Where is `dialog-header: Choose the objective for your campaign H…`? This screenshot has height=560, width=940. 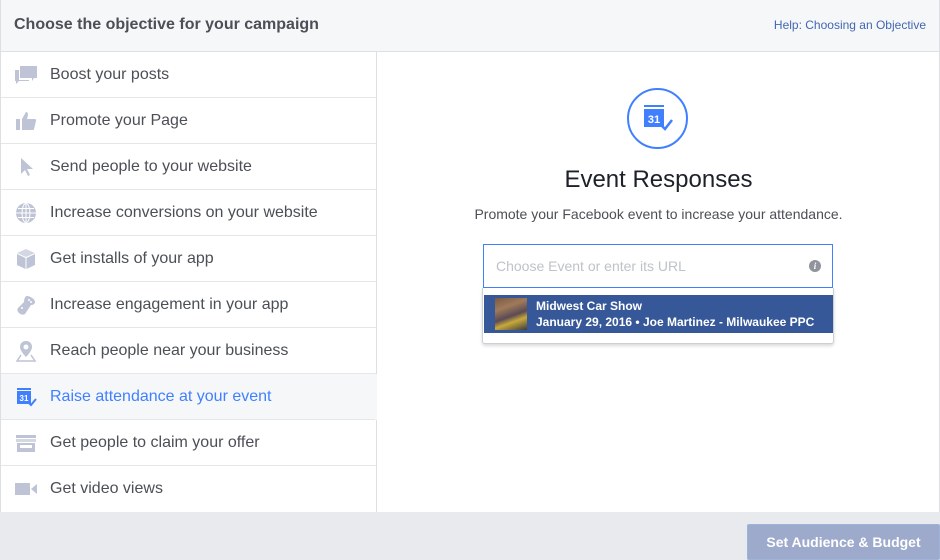
dialog-header: Choose the objective for your campaign H… is located at coordinates (470, 26).